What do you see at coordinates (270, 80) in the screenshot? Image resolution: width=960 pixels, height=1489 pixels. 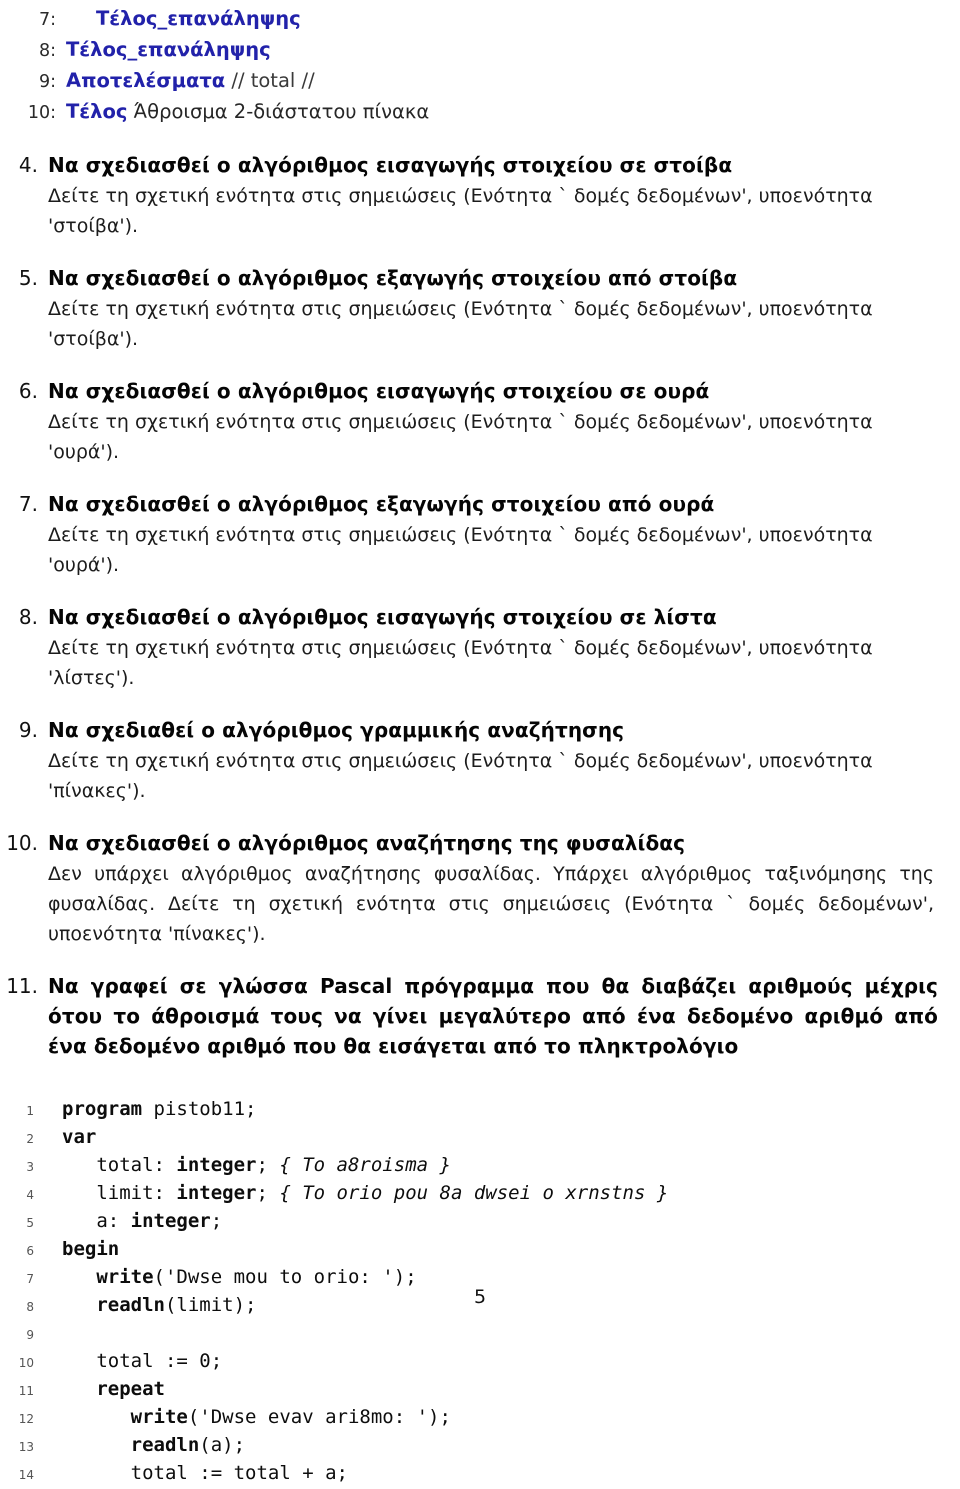 I see `pseudocode-comment: // total //` at bounding box center [270, 80].